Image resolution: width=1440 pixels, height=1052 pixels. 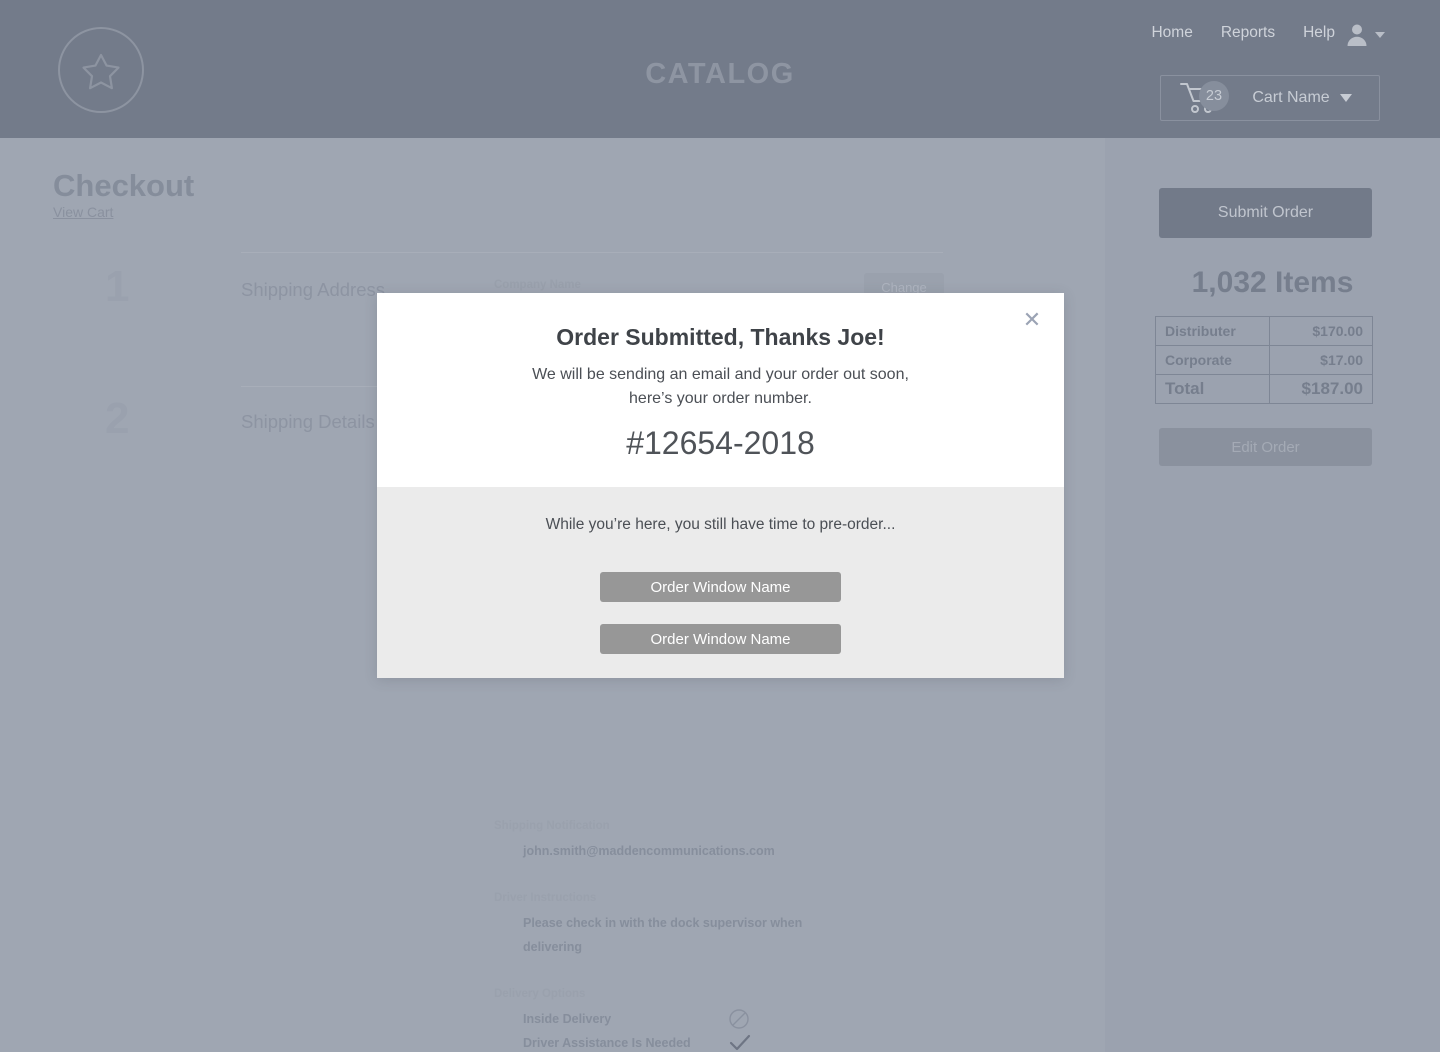 I want to click on shipping-notification-heading: Shipping Notification, so click(x=552, y=826).